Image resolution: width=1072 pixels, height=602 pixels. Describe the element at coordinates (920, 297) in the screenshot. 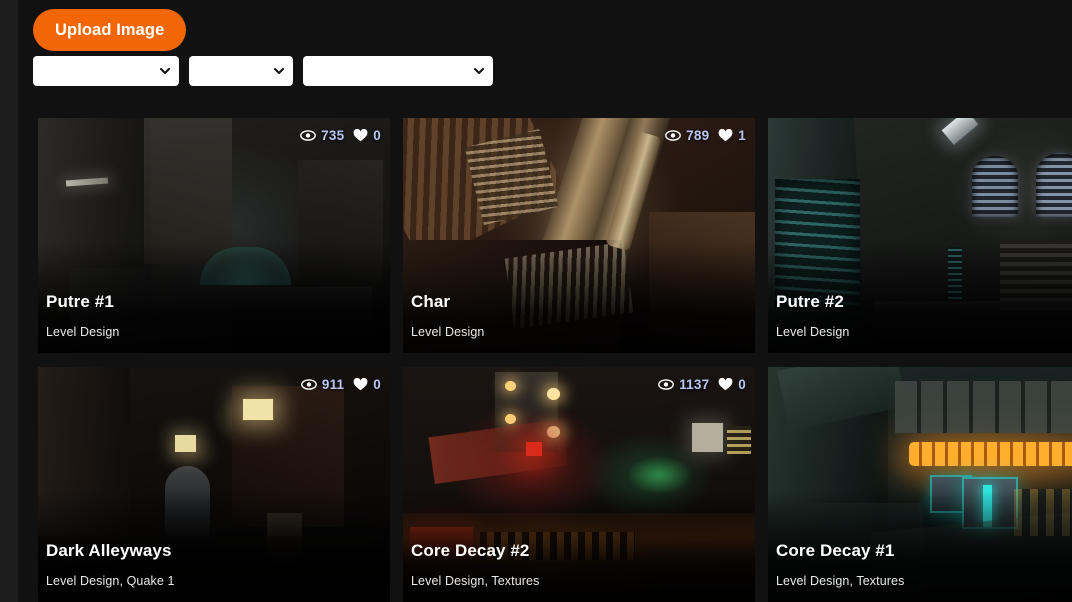

I see `card-caption: Putre #2 Level Design` at that location.